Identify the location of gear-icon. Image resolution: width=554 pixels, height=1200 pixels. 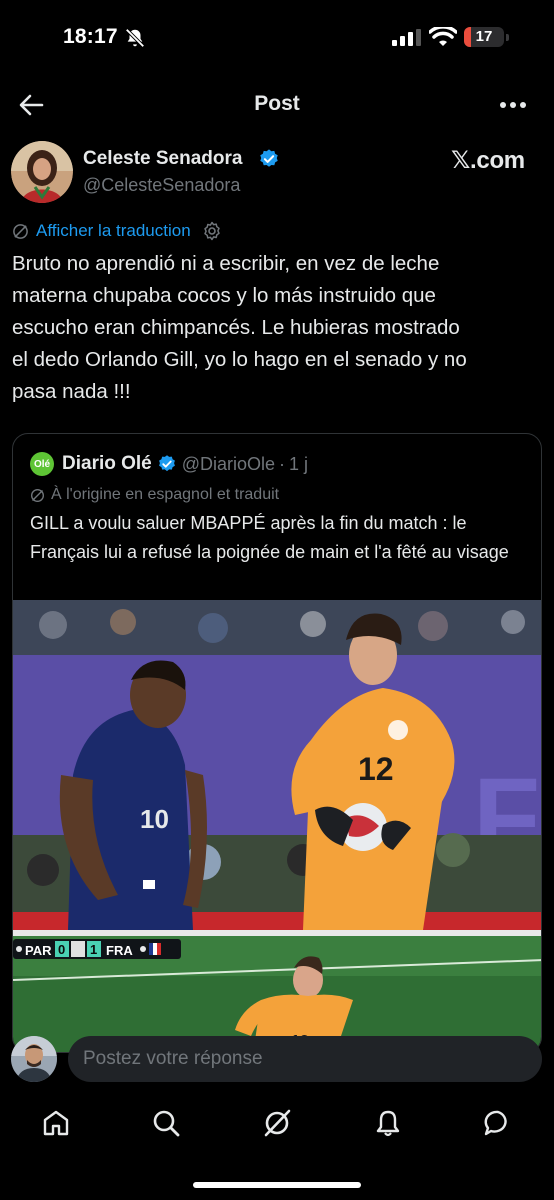
(212, 231).